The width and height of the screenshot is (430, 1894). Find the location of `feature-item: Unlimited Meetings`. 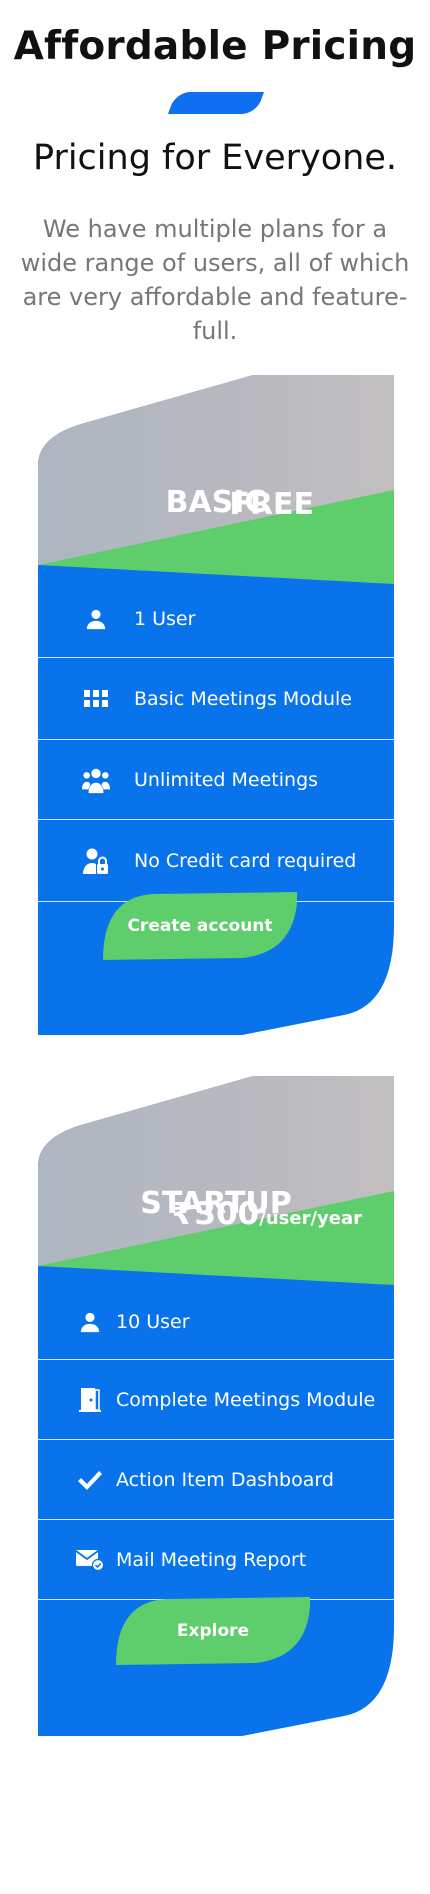

feature-item: Unlimited Meetings is located at coordinates (216, 780).